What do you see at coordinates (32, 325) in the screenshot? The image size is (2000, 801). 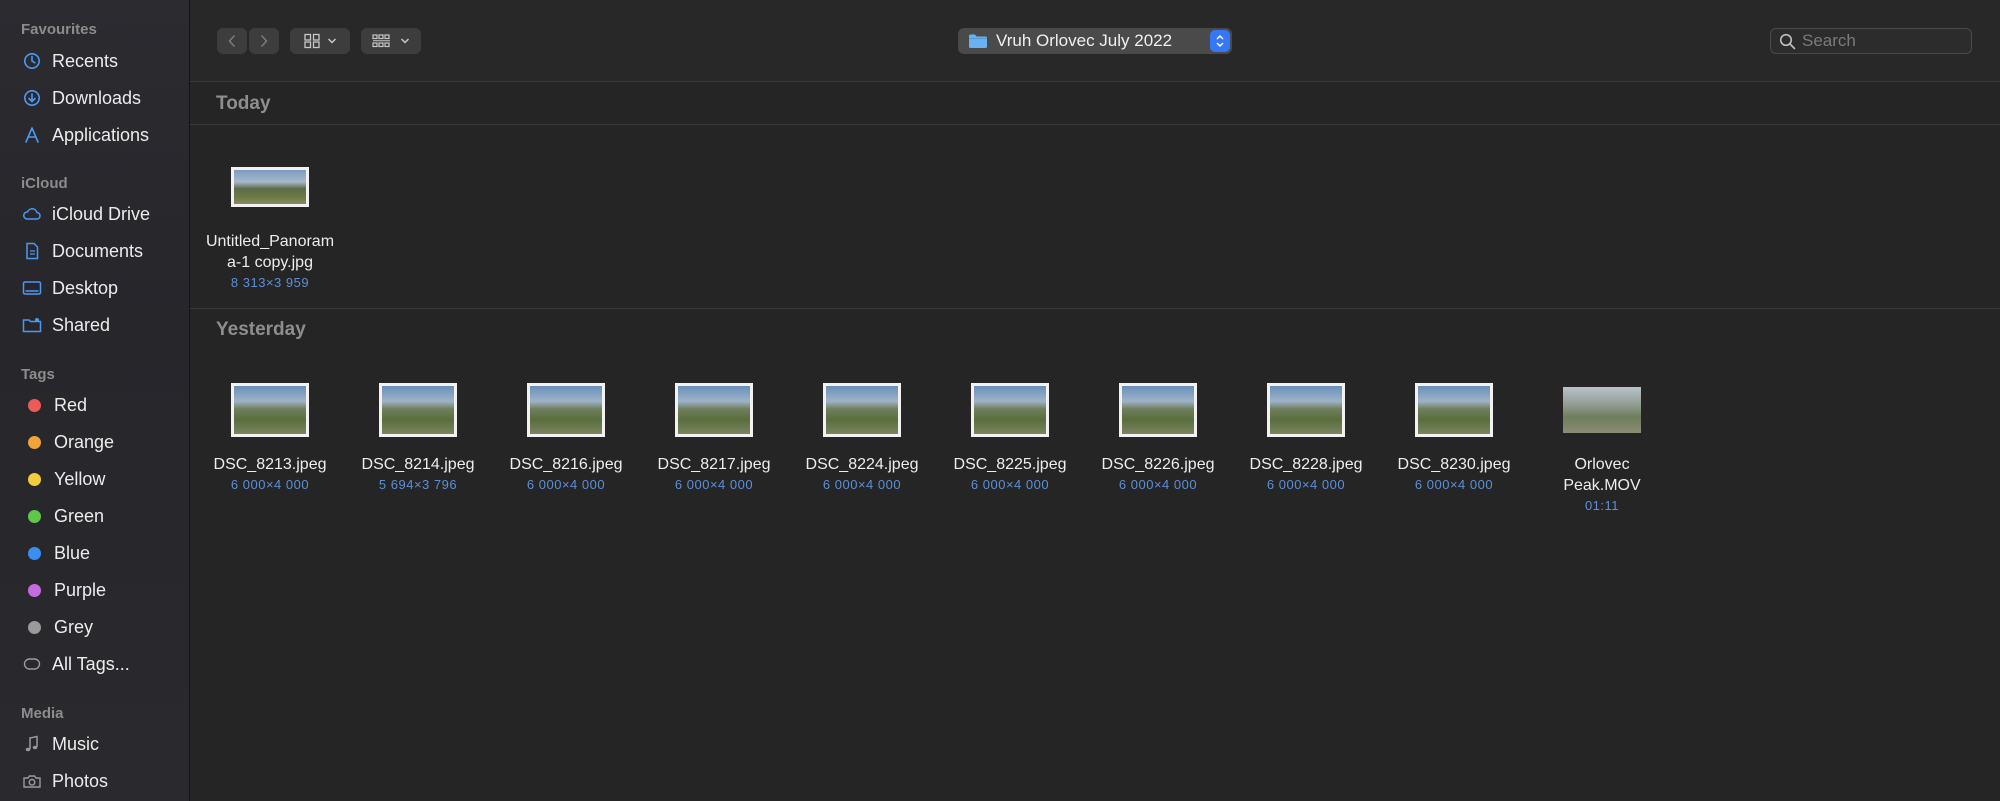 I see `shared-folder-icon` at bounding box center [32, 325].